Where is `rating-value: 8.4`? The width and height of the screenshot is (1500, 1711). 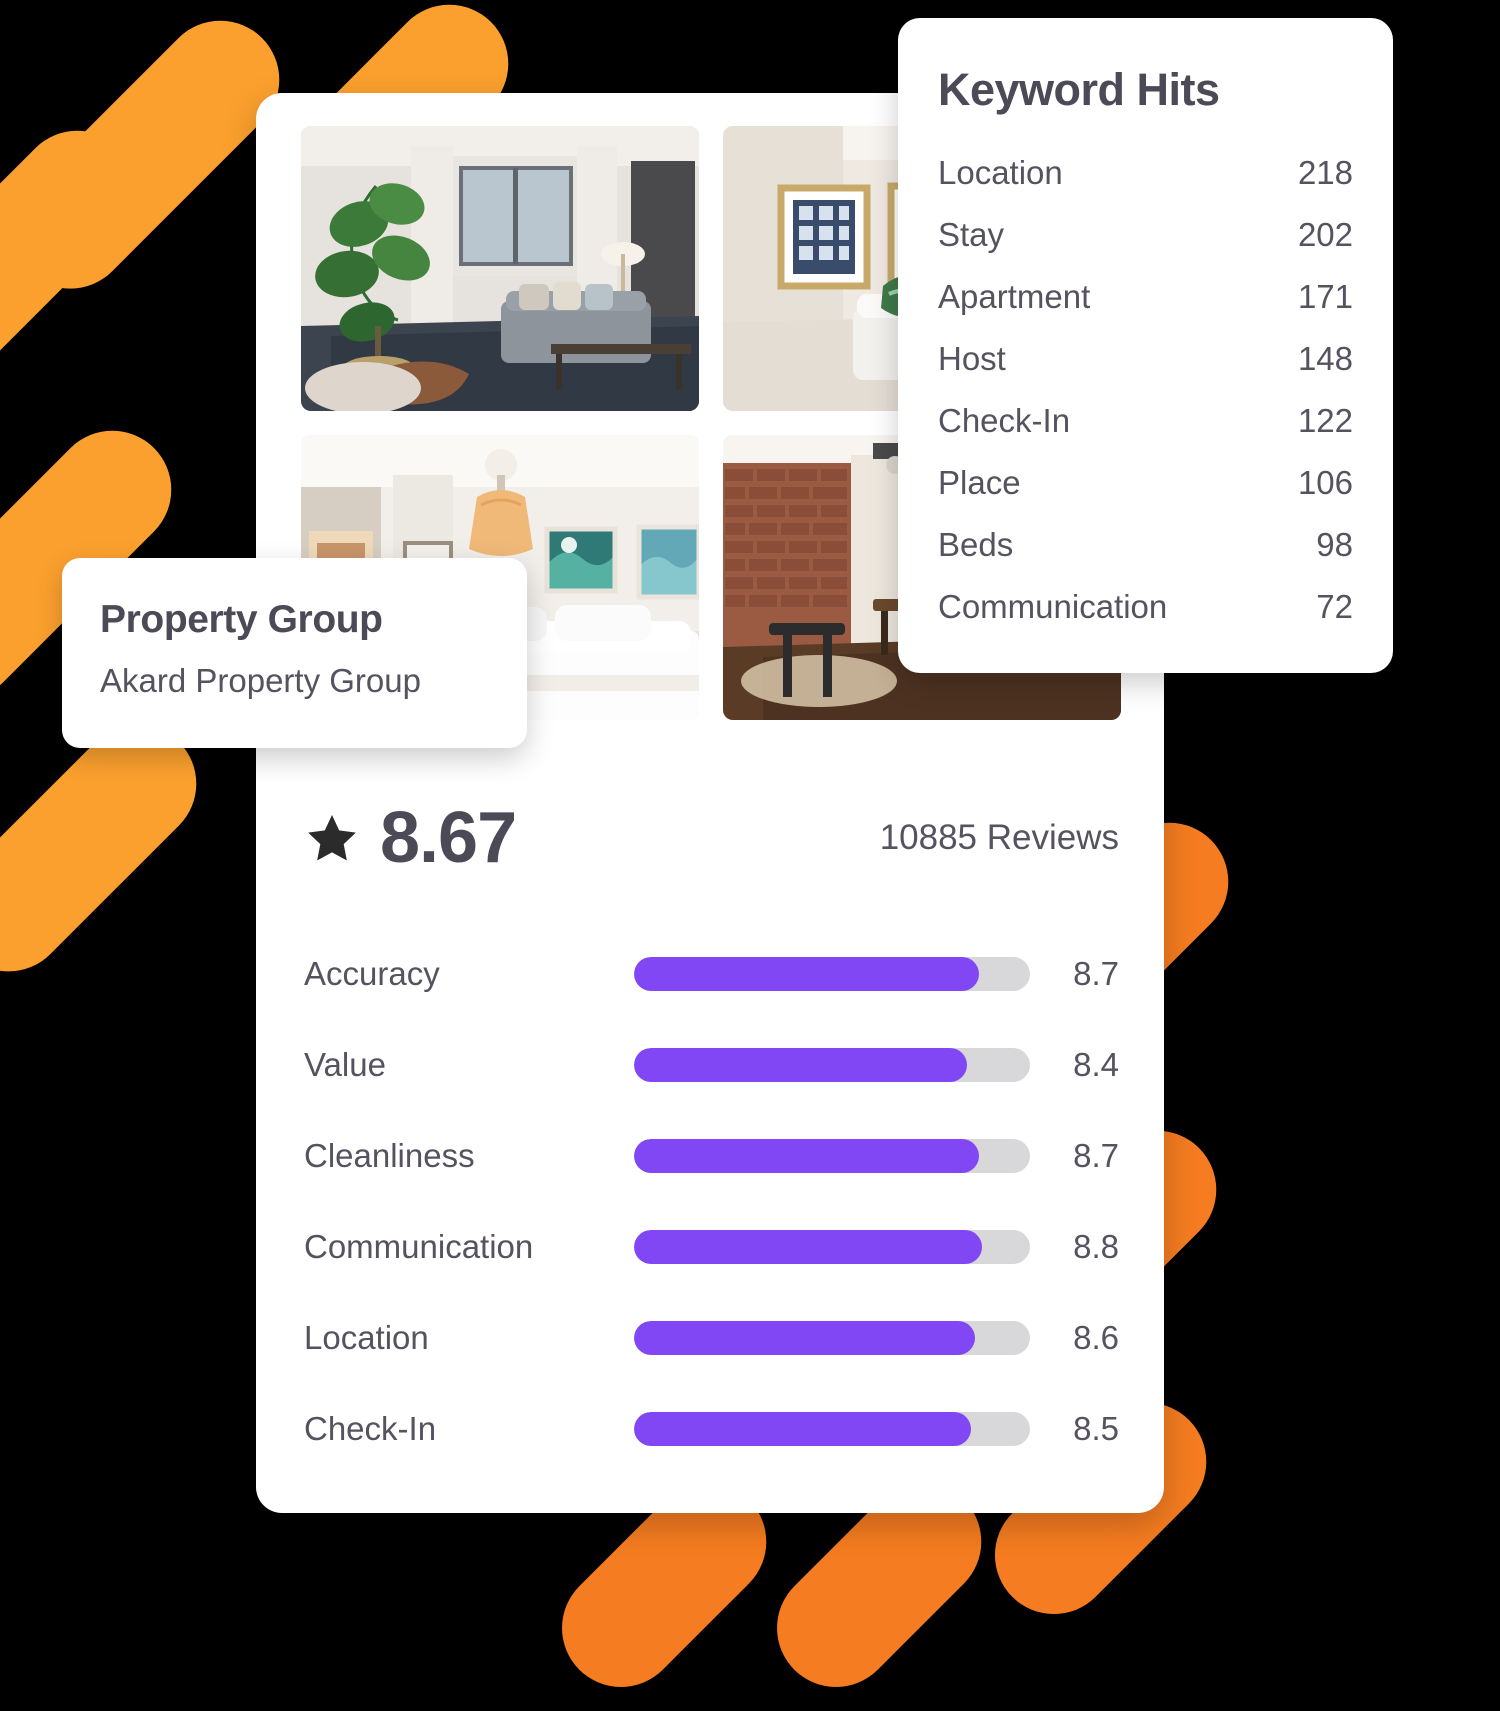
rating-value: 8.4 is located at coordinates (1096, 1064).